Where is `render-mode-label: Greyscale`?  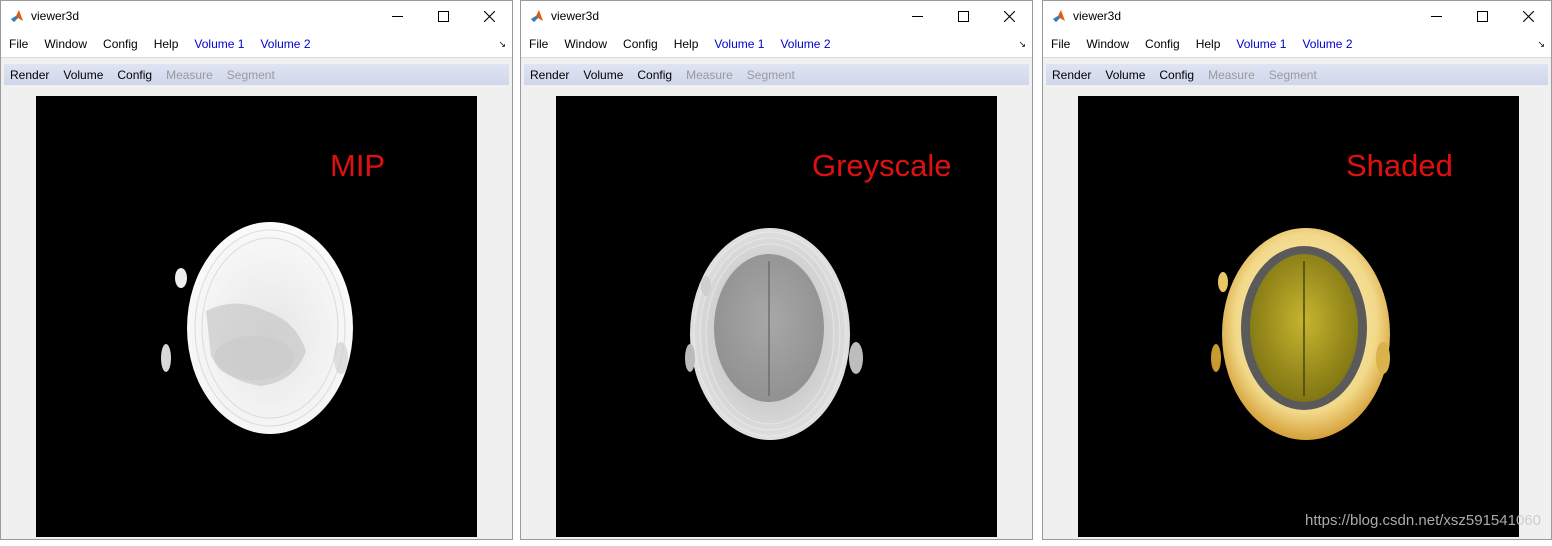
render-mode-label: Greyscale is located at coordinates (882, 165).